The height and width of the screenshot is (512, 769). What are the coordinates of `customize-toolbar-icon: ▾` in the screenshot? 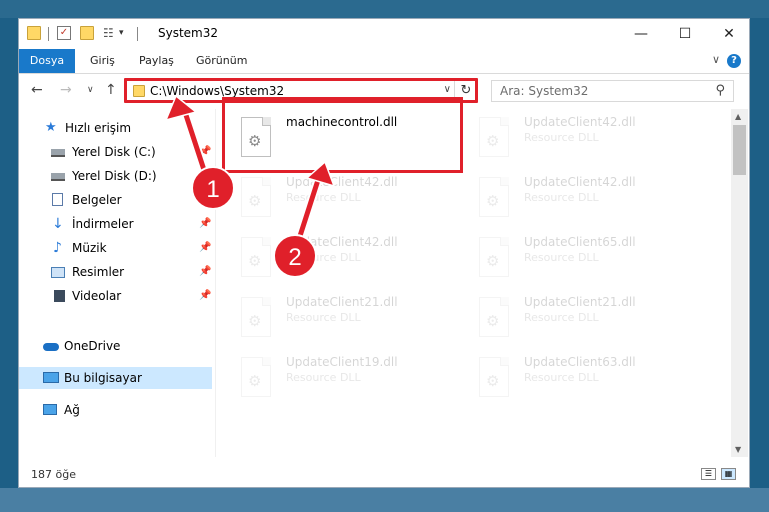 It's located at (126, 33).